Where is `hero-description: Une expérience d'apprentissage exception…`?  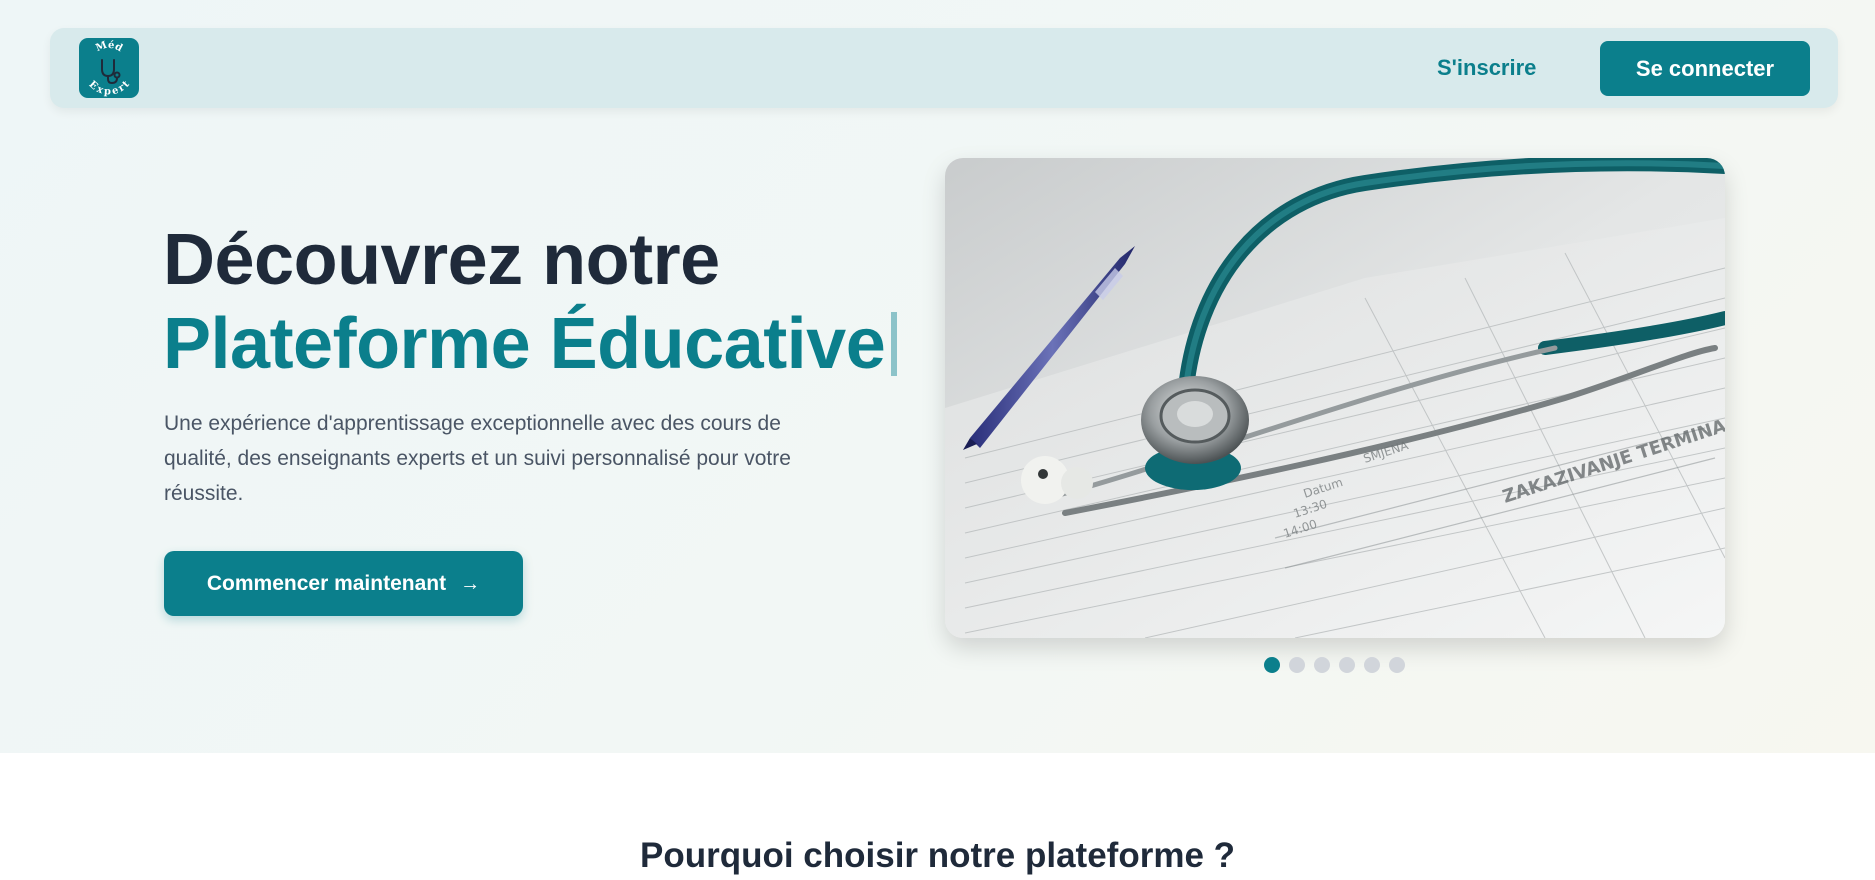 hero-description: Une expérience d'apprentissage exception… is located at coordinates (477, 458).